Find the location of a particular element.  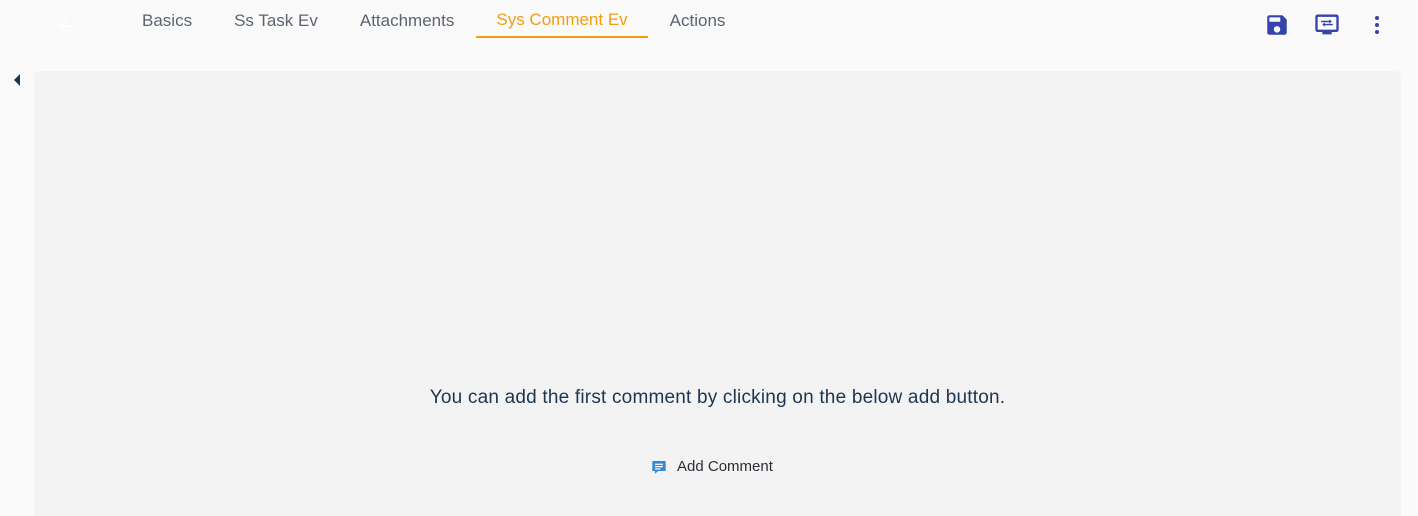

more-options-button is located at coordinates (1377, 25).